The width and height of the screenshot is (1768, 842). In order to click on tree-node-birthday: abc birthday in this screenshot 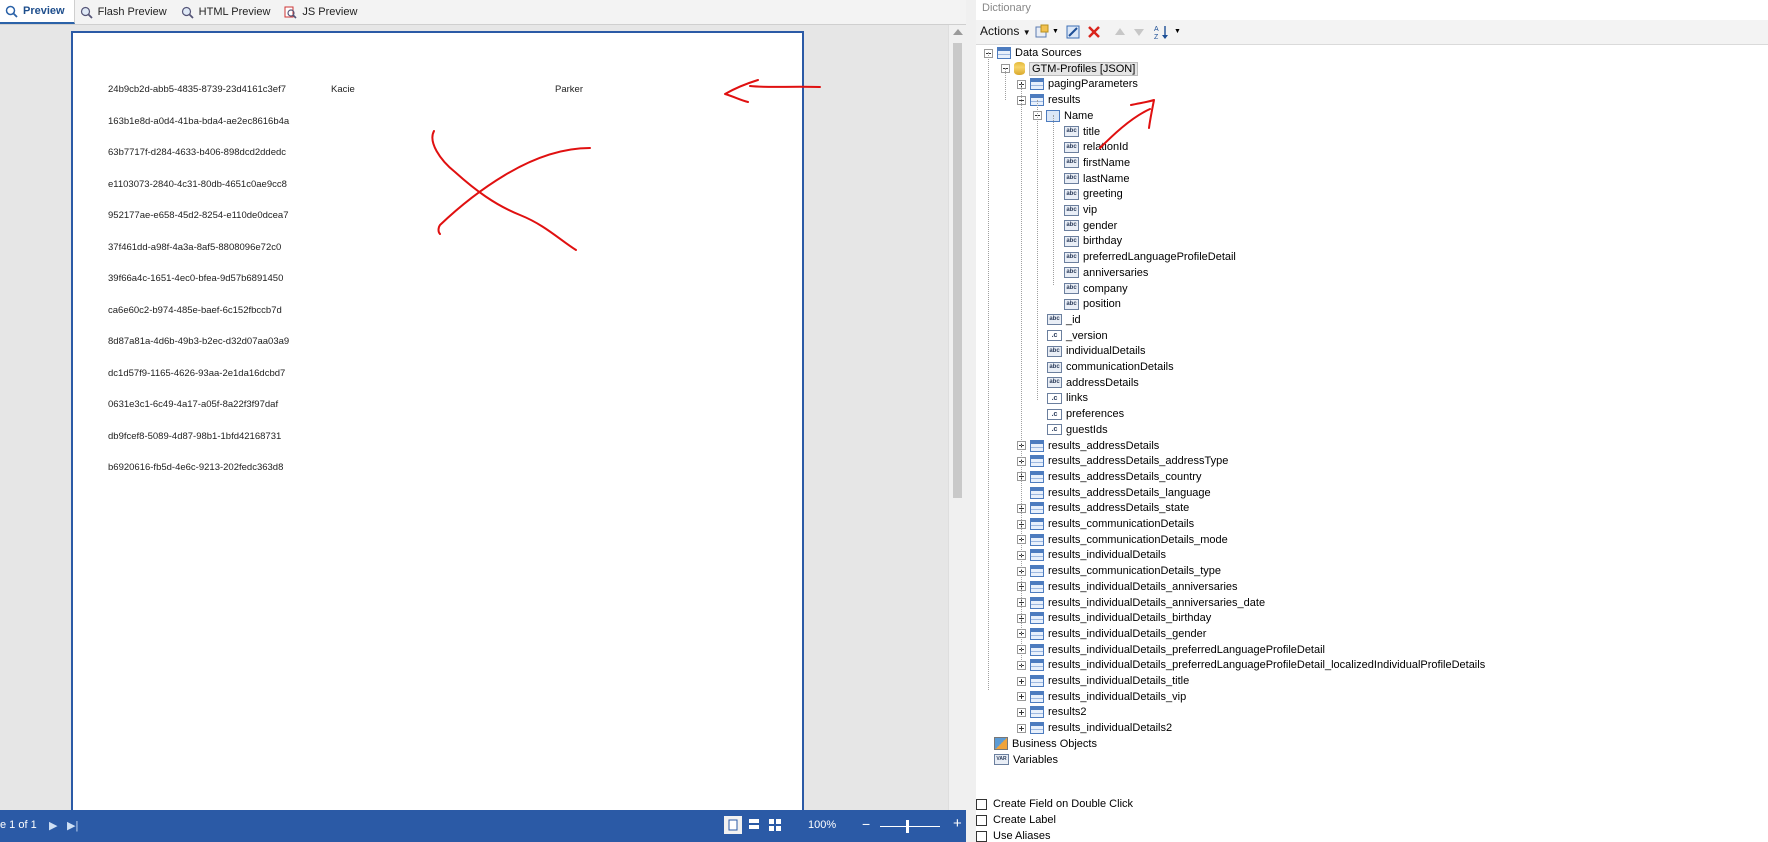, I will do `click(1093, 241)`.